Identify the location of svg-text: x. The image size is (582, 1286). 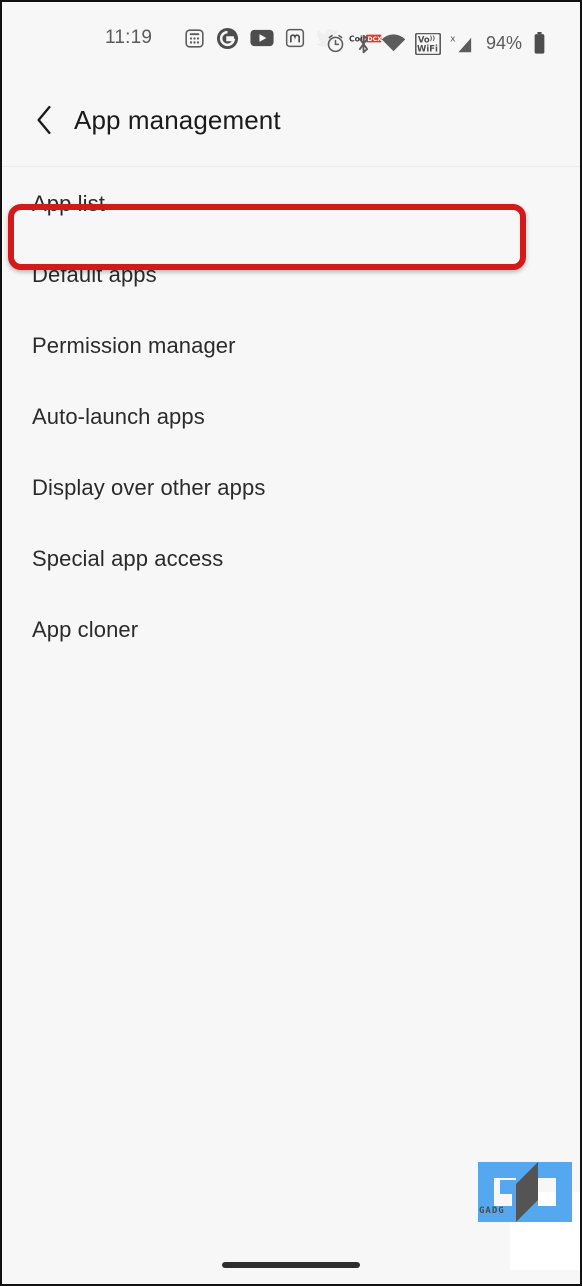
(453, 38).